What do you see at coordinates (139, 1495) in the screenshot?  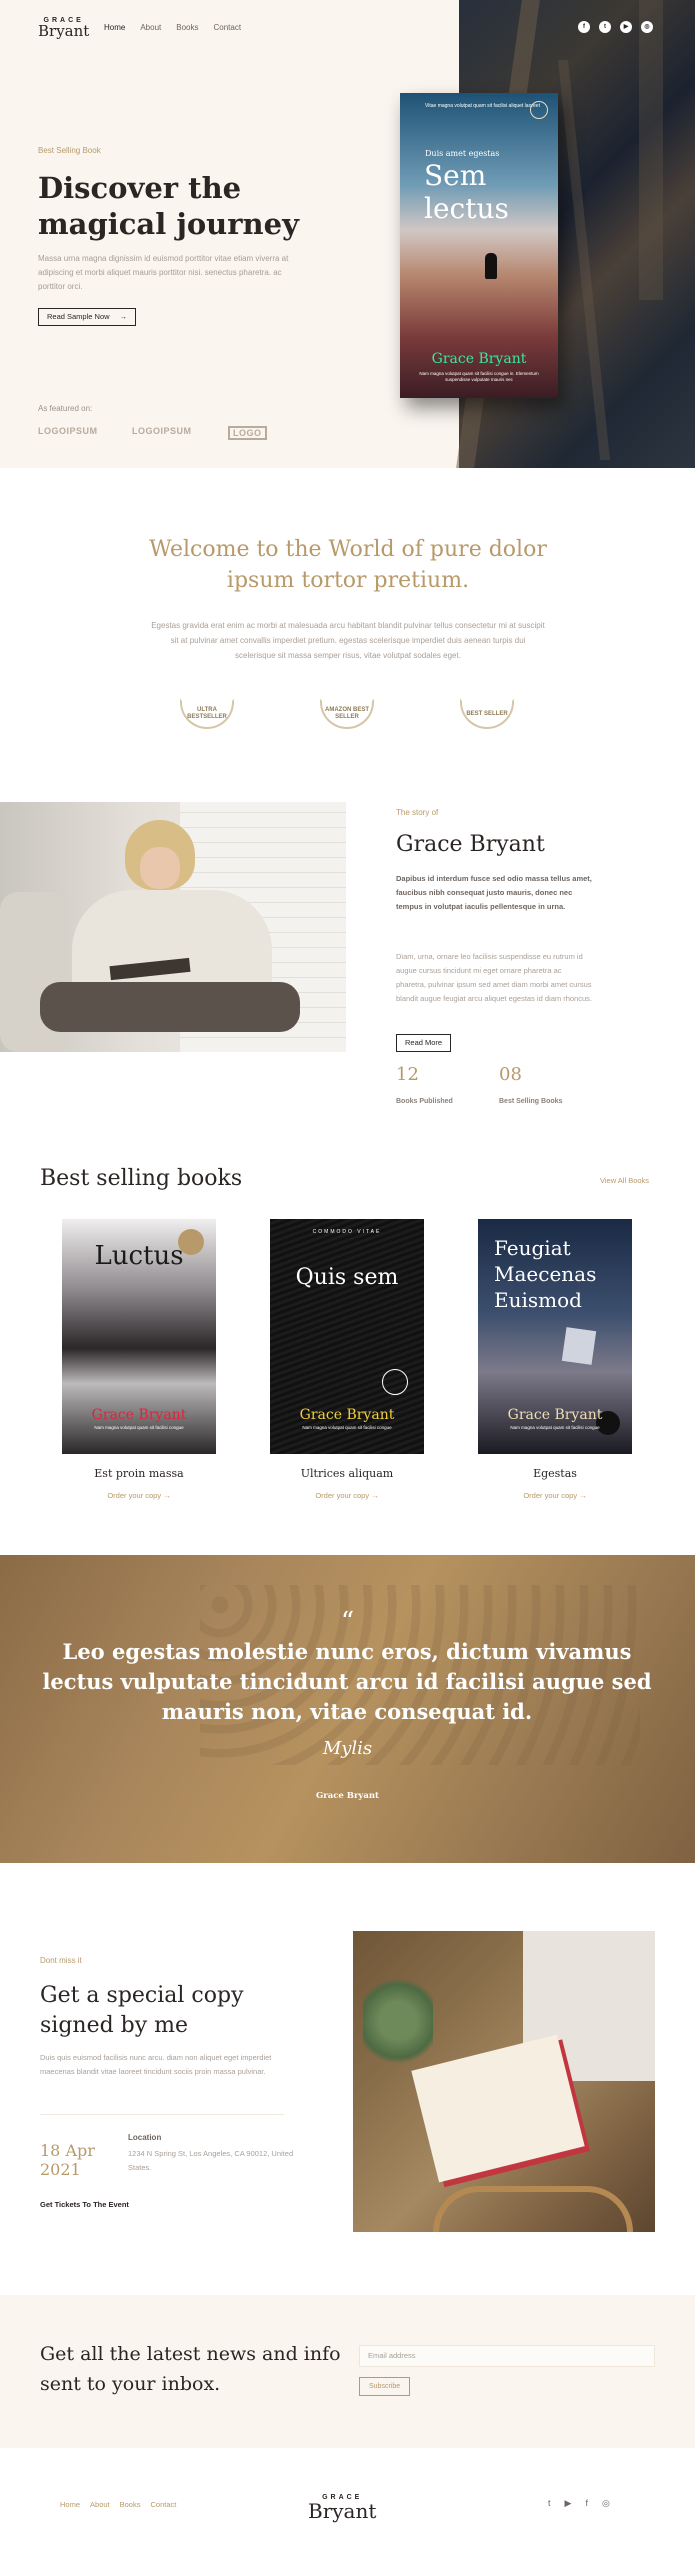 I see `order-copy-link-1: Order your copy →` at bounding box center [139, 1495].